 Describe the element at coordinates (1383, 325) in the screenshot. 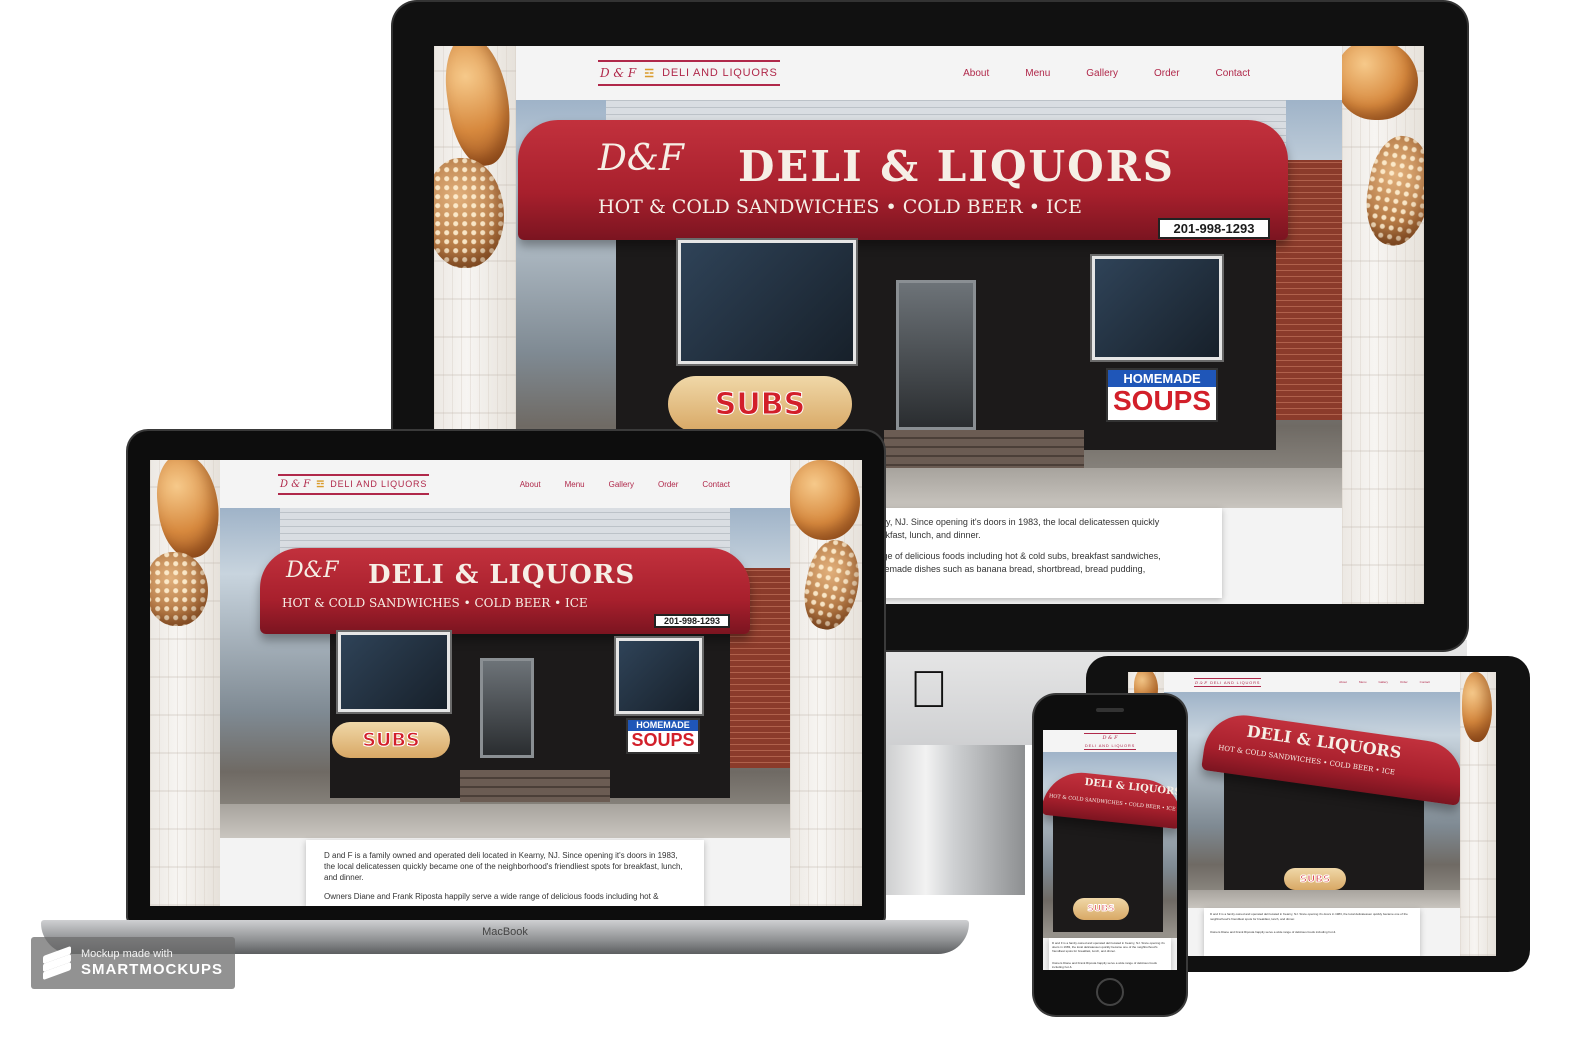

I see `wood-background-right` at that location.